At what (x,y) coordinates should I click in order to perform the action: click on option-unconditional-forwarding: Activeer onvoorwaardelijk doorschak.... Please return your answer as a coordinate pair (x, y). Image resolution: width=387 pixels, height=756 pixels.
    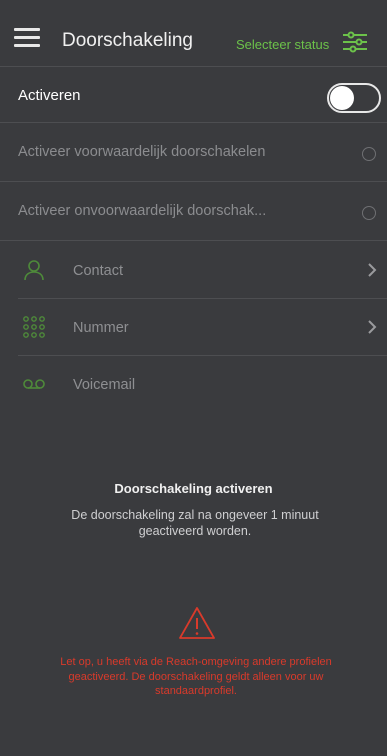
    Looking at the image, I should click on (193, 212).